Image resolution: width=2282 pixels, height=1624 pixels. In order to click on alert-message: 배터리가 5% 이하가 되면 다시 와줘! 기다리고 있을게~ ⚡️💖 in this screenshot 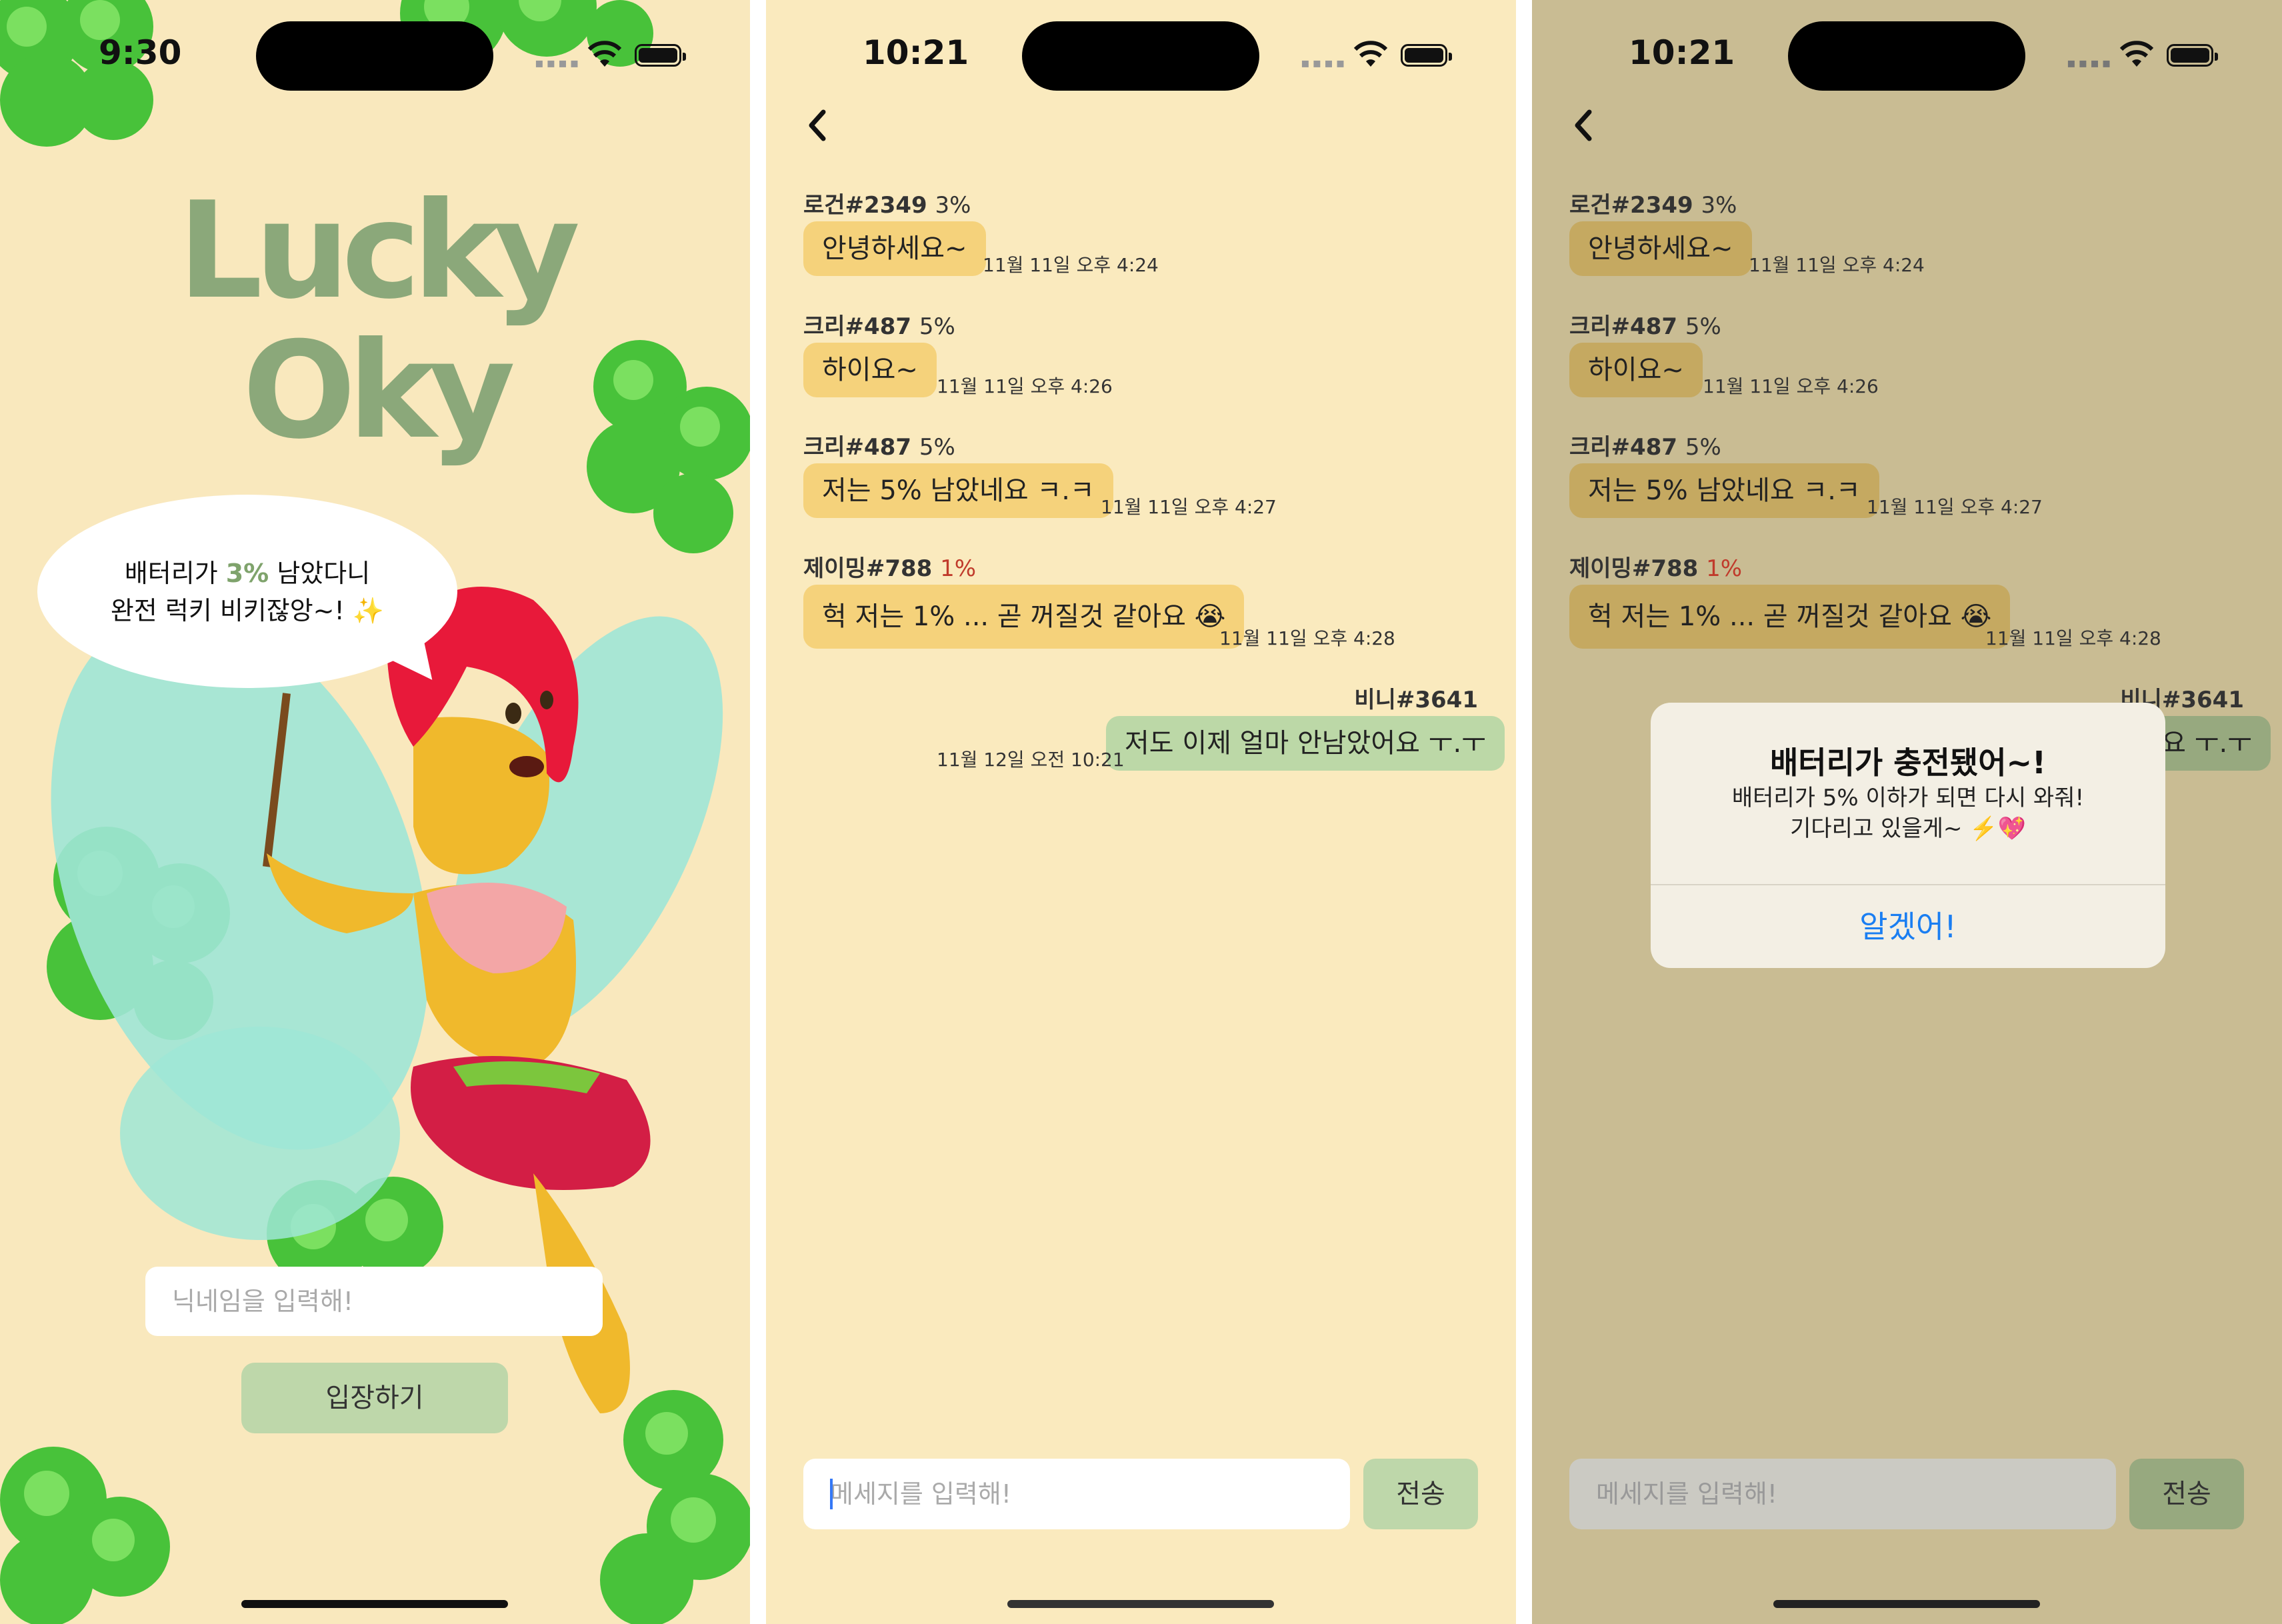, I will do `click(1908, 813)`.